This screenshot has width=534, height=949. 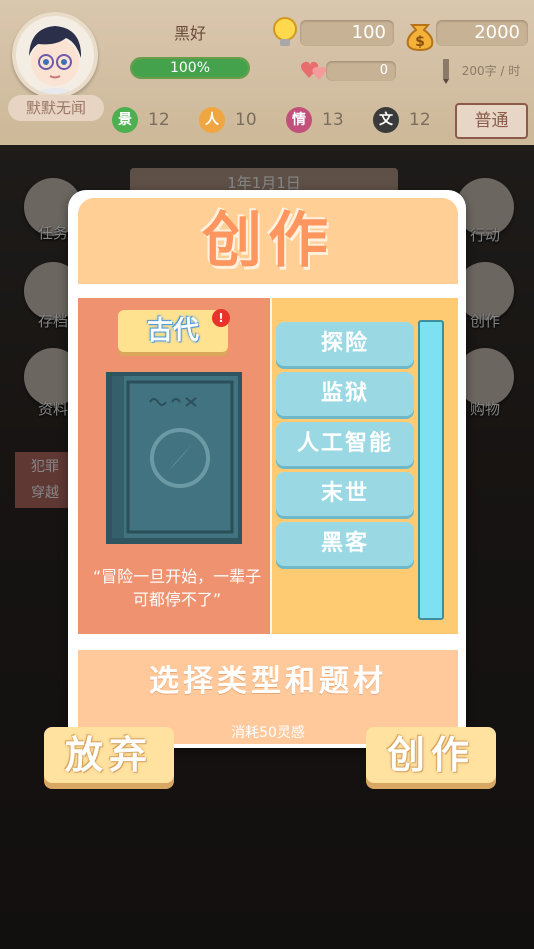 What do you see at coordinates (482, 33) in the screenshot?
I see `money-value: 2000` at bounding box center [482, 33].